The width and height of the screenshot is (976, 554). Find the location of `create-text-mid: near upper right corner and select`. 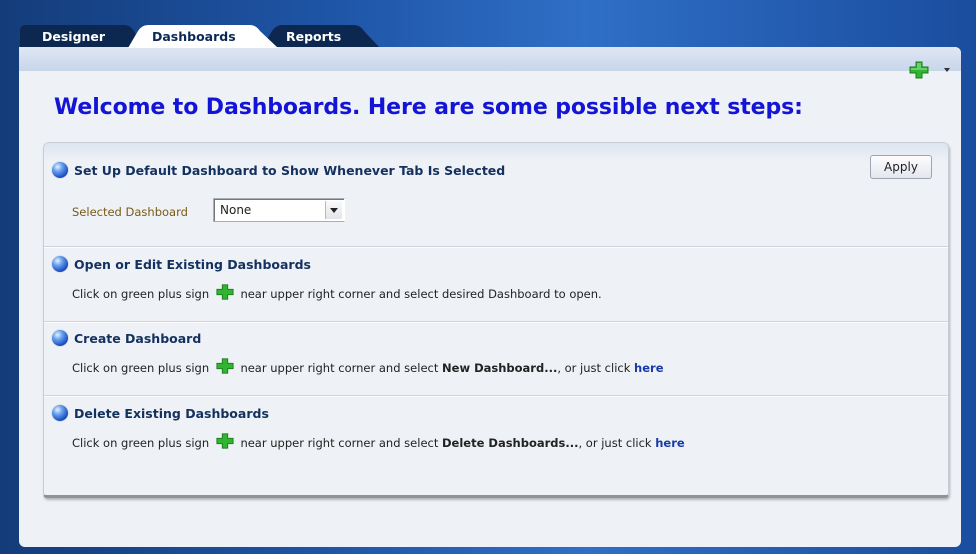

create-text-mid: near upper right corner and select is located at coordinates (339, 368).